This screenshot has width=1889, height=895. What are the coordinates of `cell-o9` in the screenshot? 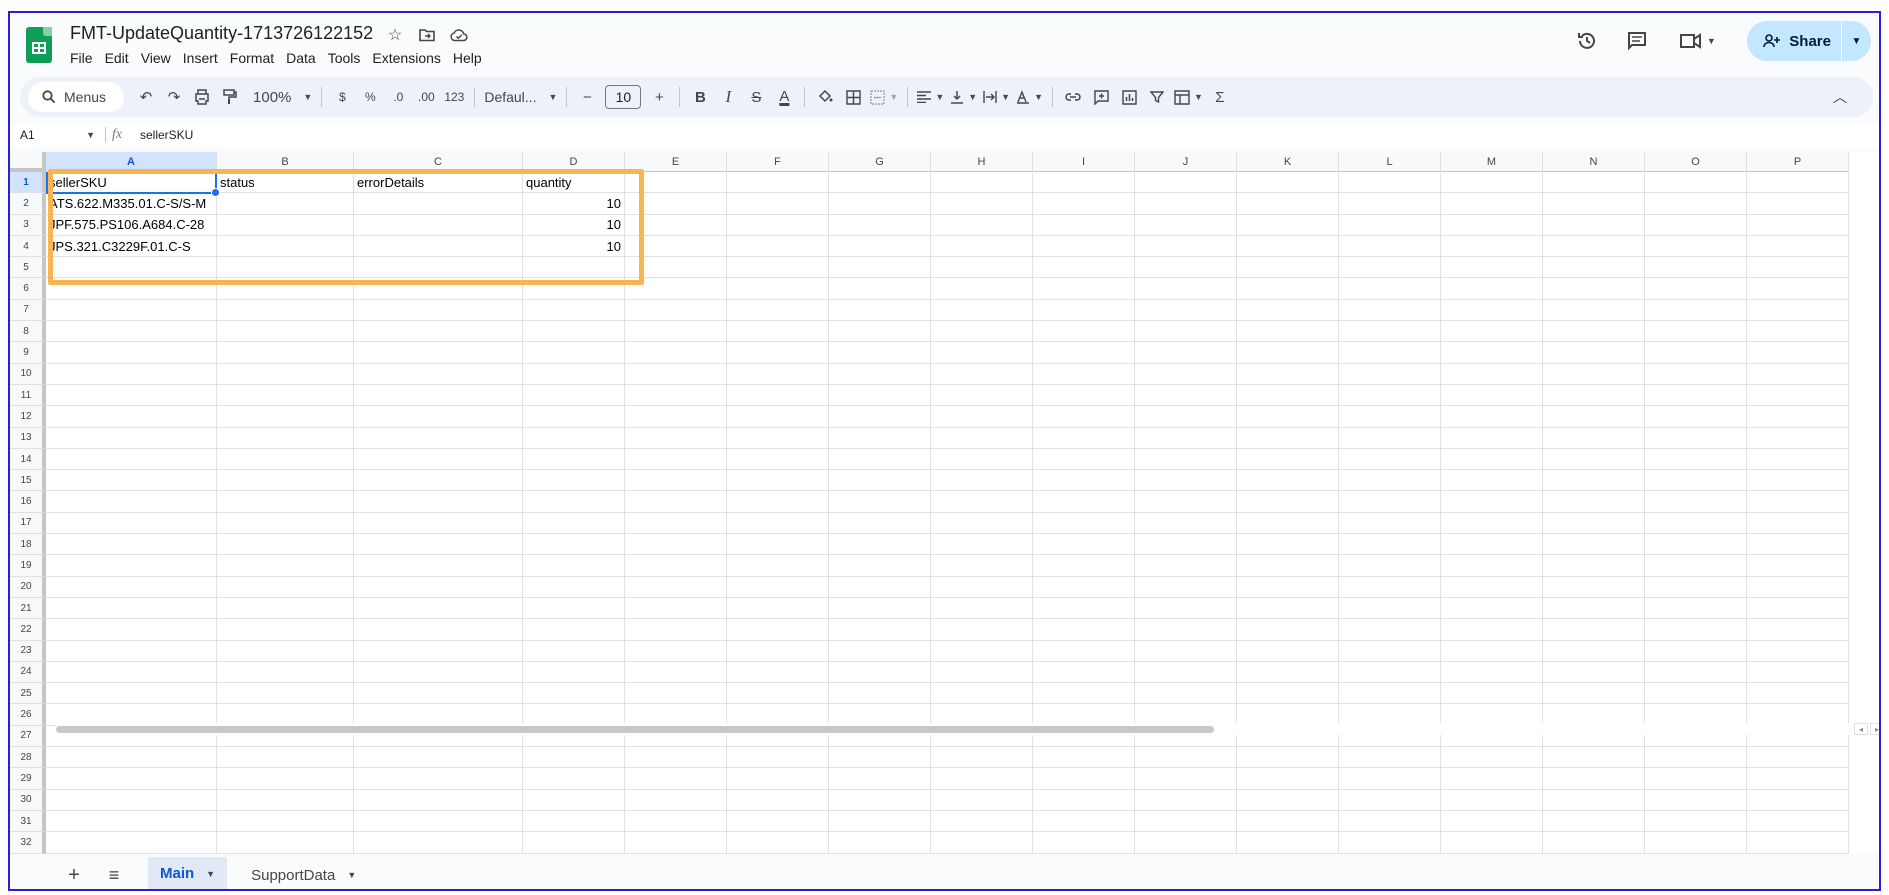 It's located at (1696, 353).